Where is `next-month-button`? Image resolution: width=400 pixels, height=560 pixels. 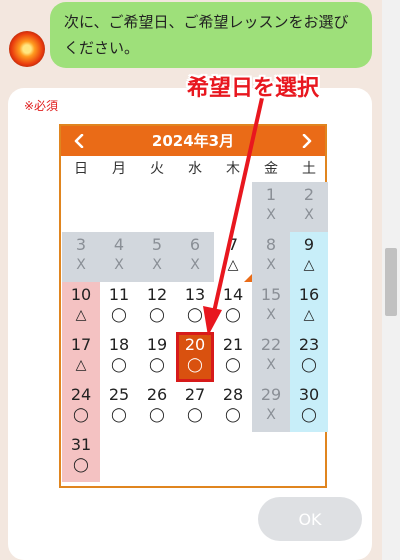 next-month-button is located at coordinates (307, 141).